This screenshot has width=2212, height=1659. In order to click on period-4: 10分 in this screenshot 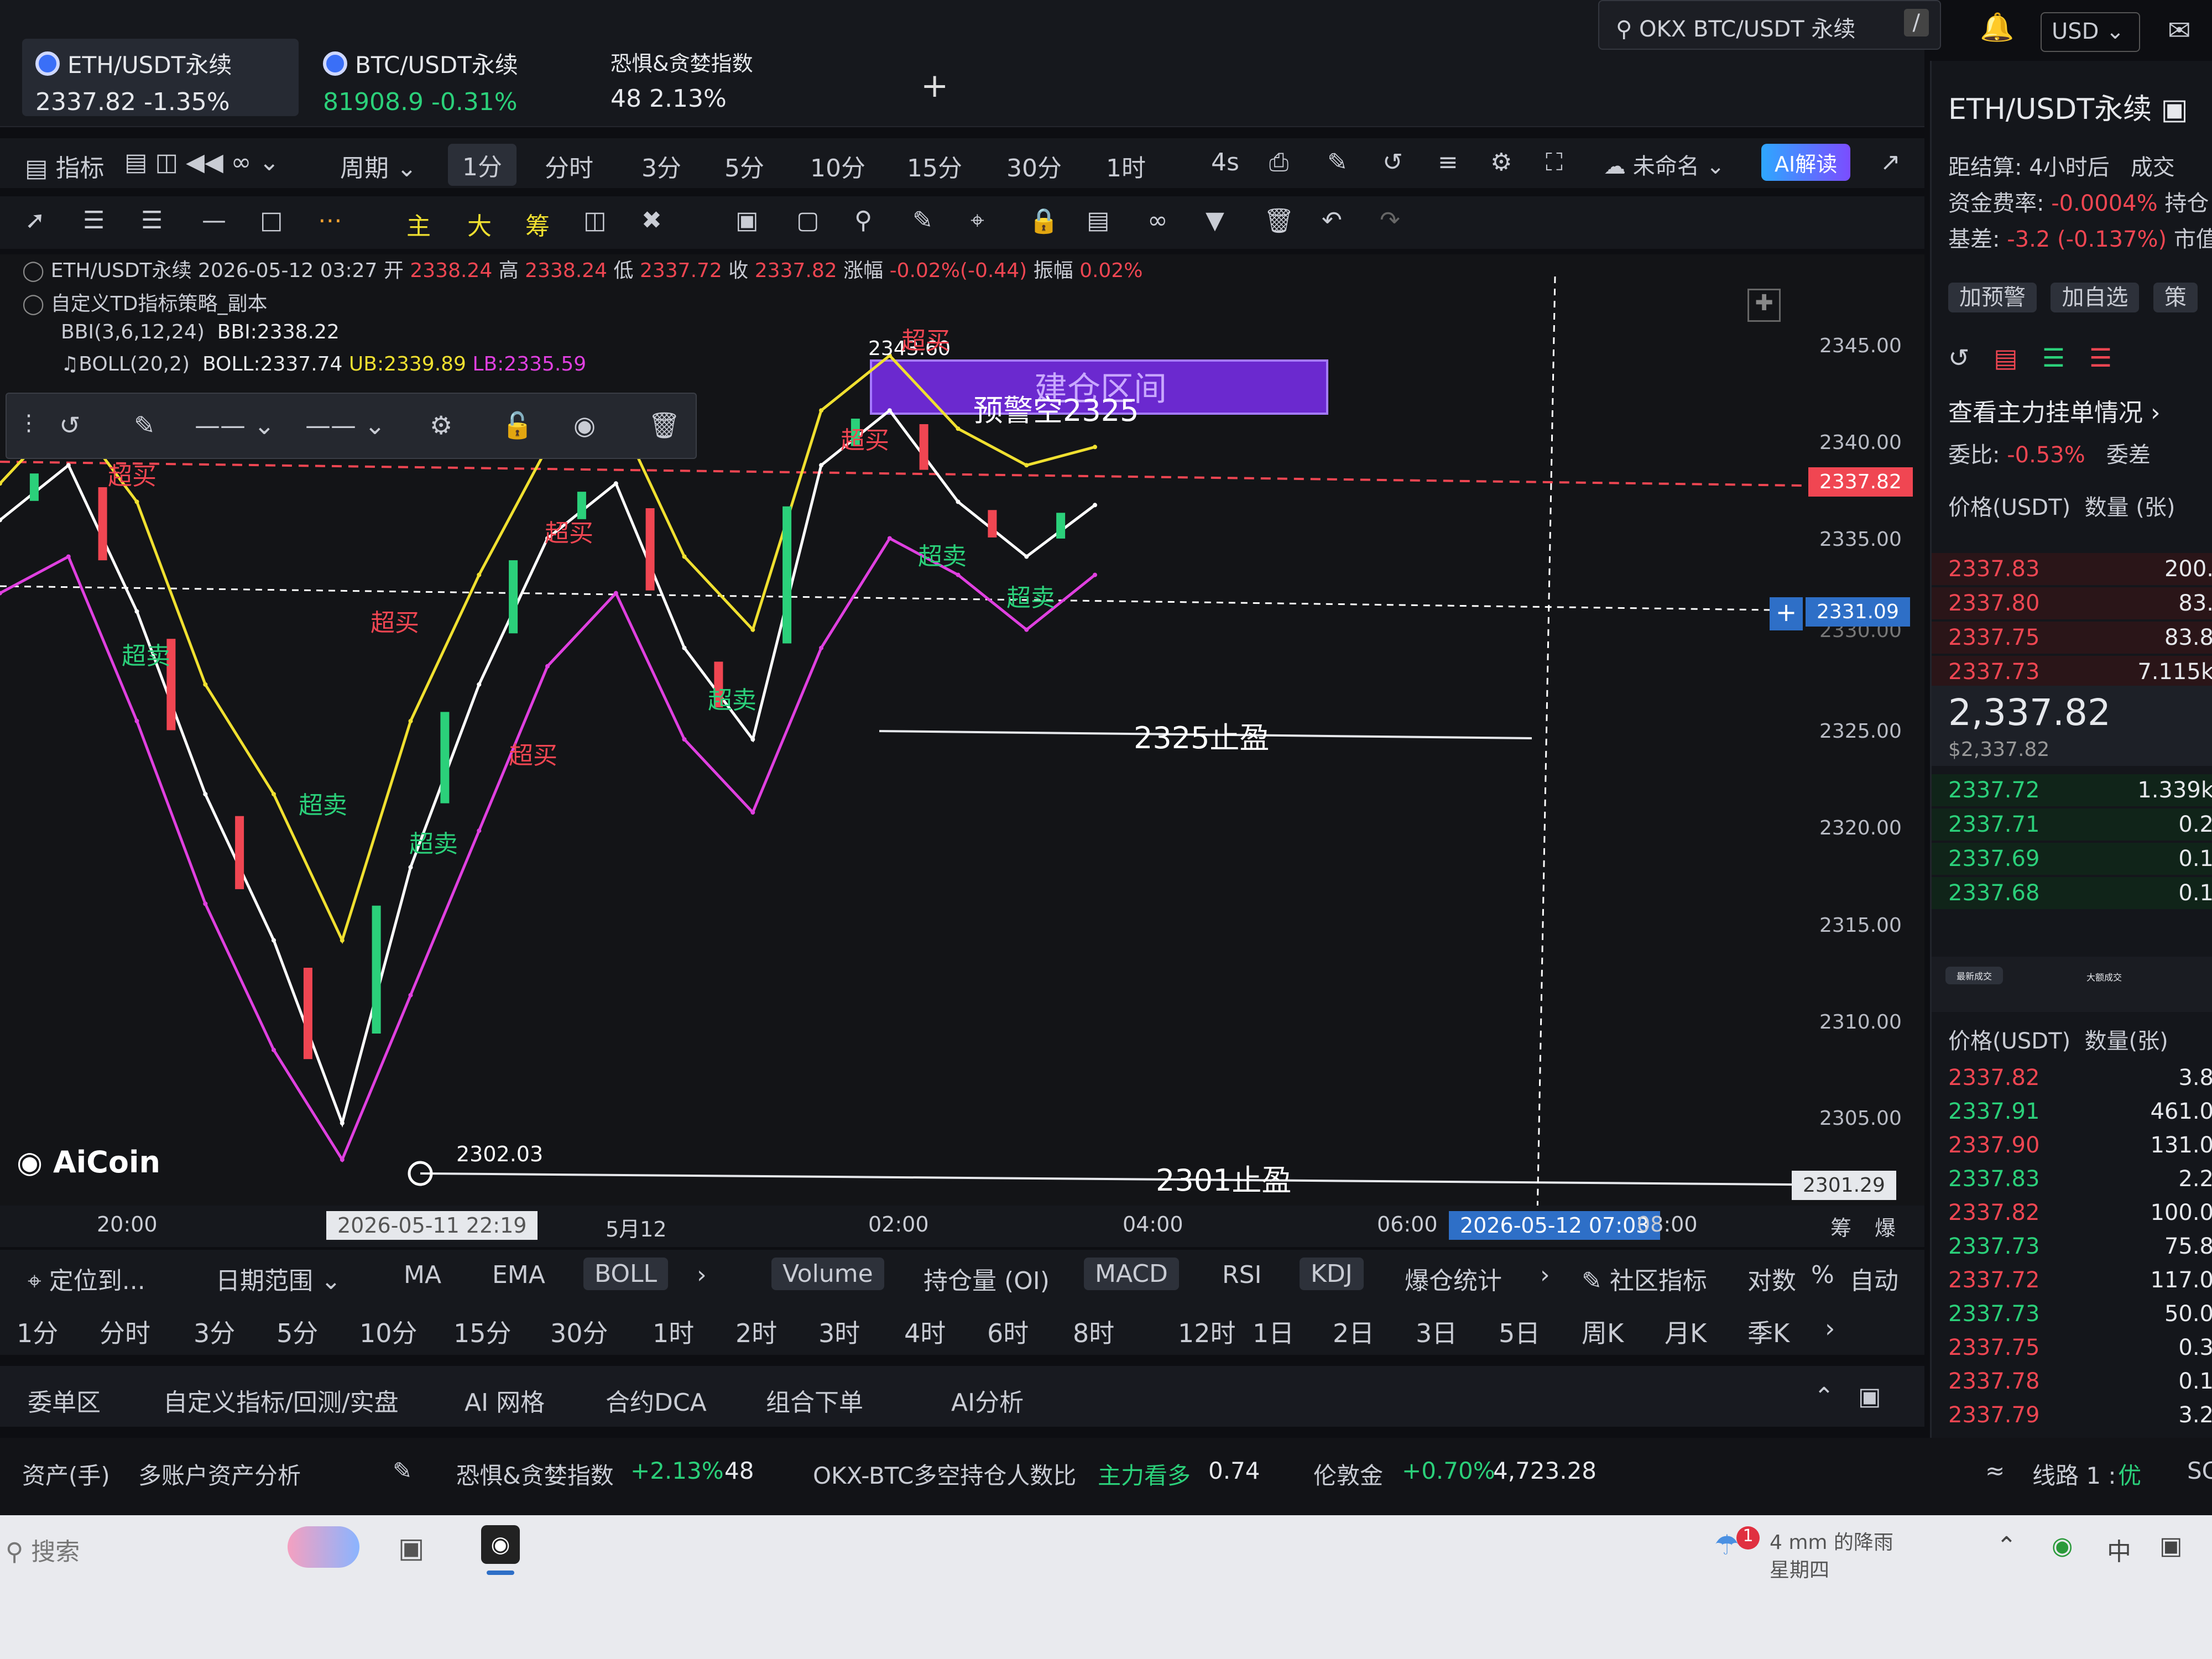, I will do `click(389, 1331)`.